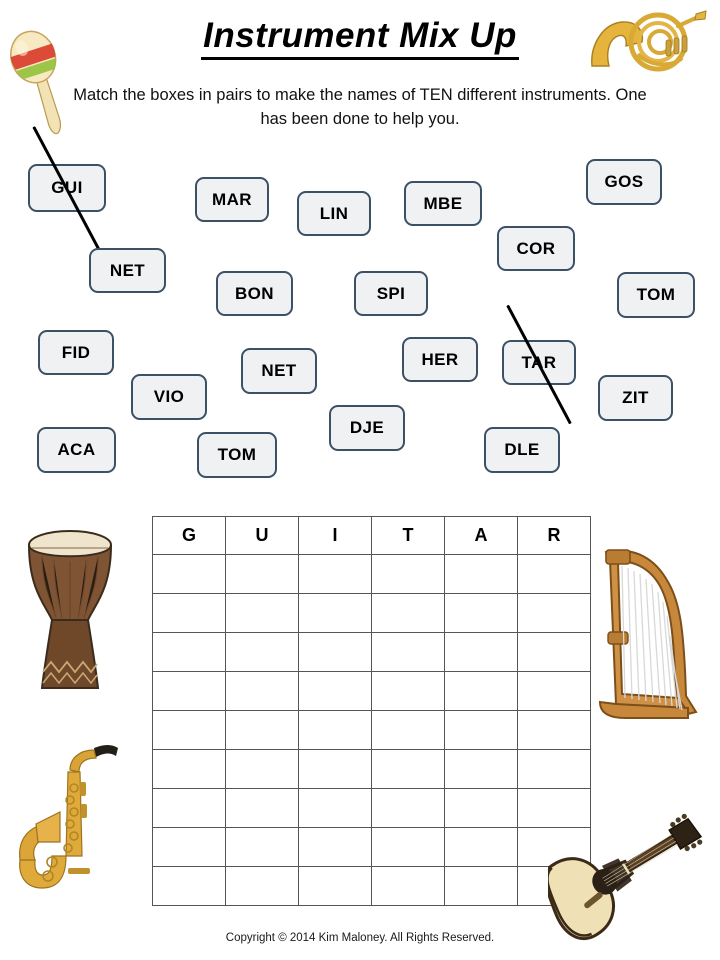 The width and height of the screenshot is (720, 960). What do you see at coordinates (279, 371) in the screenshot?
I see `word-box-net-11: NET` at bounding box center [279, 371].